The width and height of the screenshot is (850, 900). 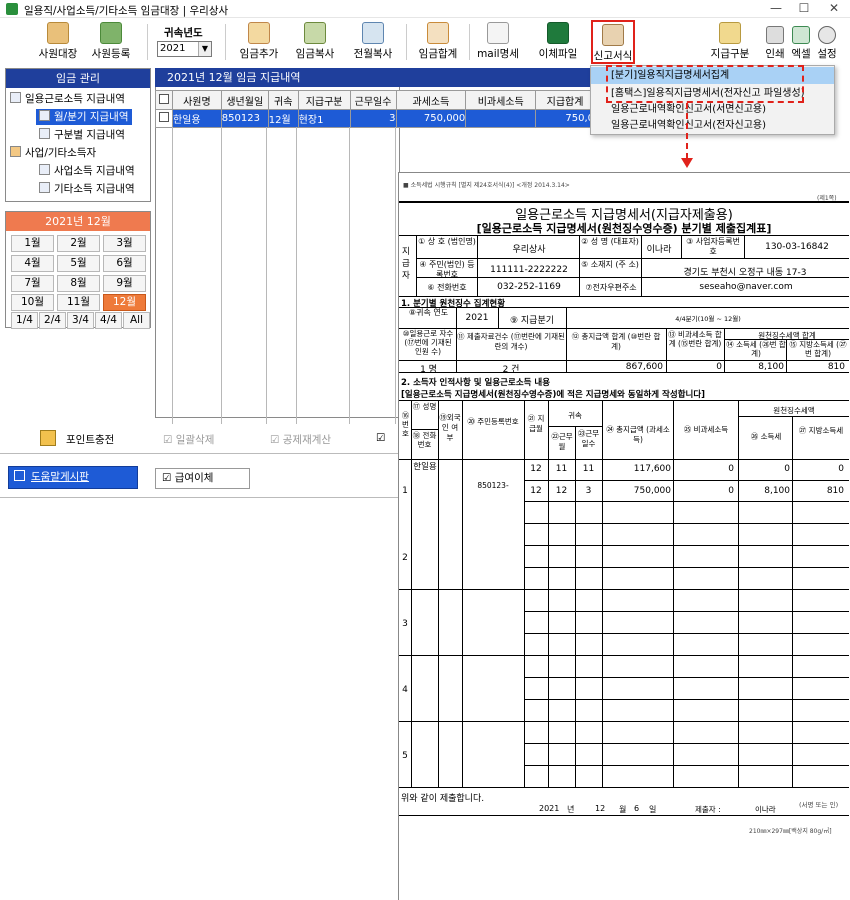 I want to click on select-all-checkbox, so click(x=164, y=100).